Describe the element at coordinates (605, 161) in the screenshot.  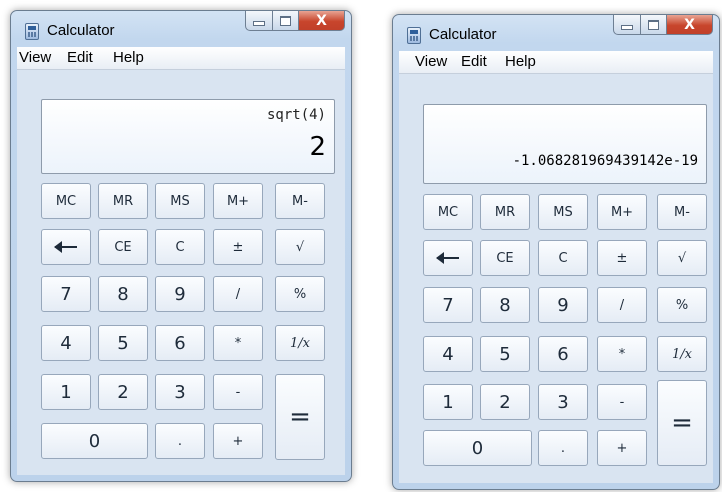
I see `display-value: -1.068281969439142e-19` at that location.